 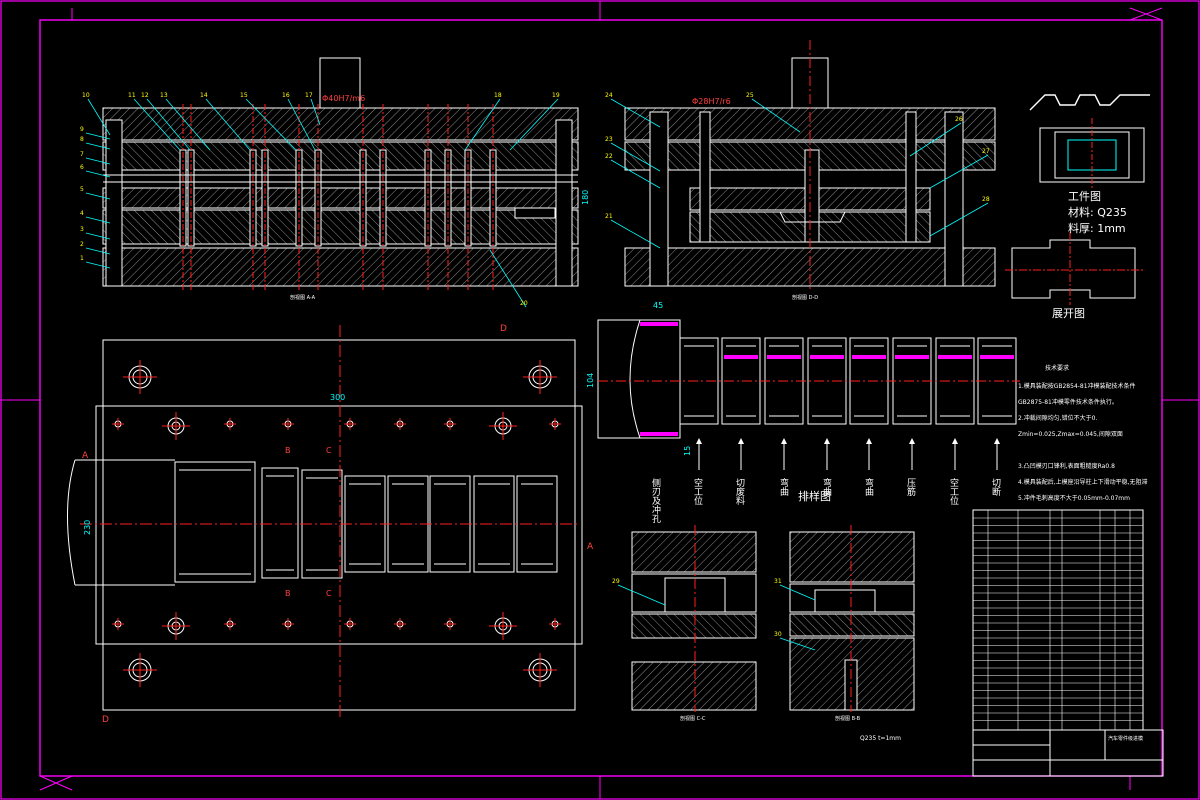 I want to click on part-number-part_numbers_left_side.8: 1, so click(x=82, y=258).